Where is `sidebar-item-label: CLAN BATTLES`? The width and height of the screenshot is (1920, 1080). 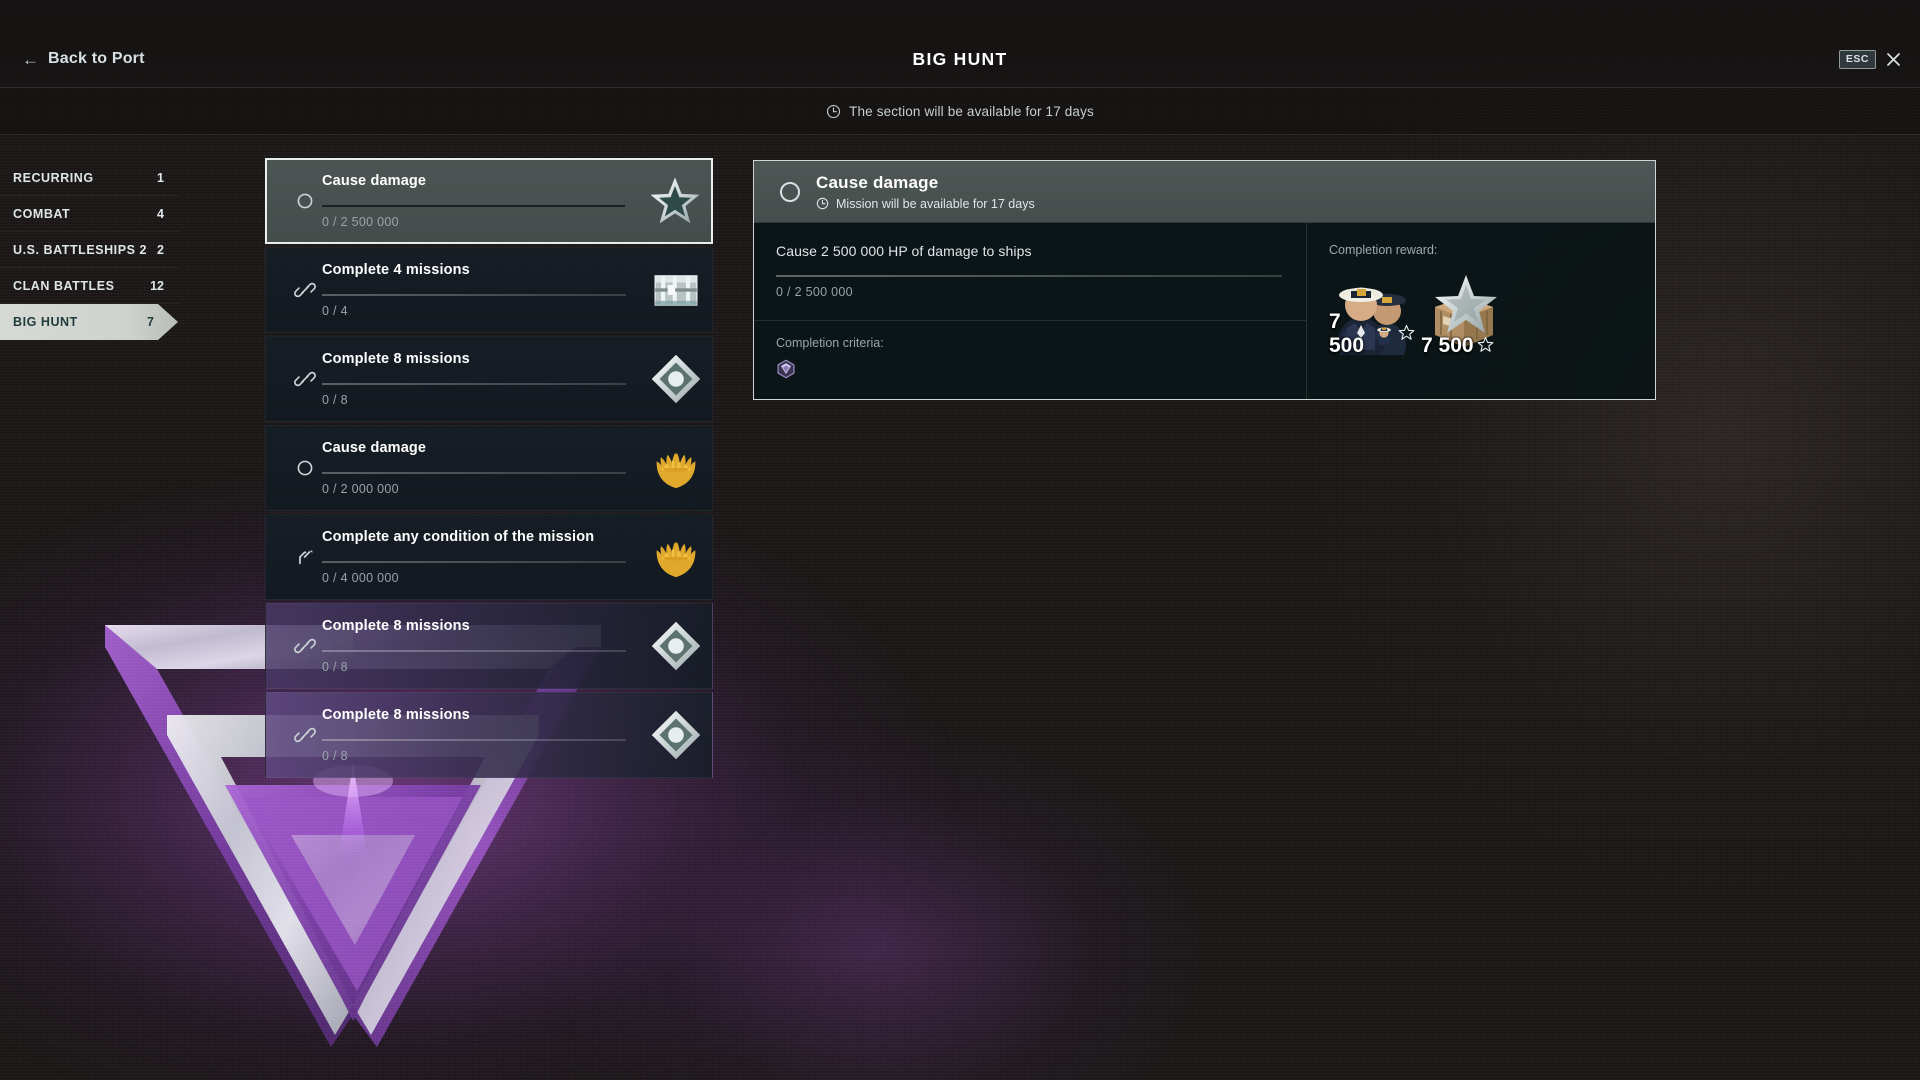 sidebar-item-label: CLAN BATTLES is located at coordinates (64, 285).